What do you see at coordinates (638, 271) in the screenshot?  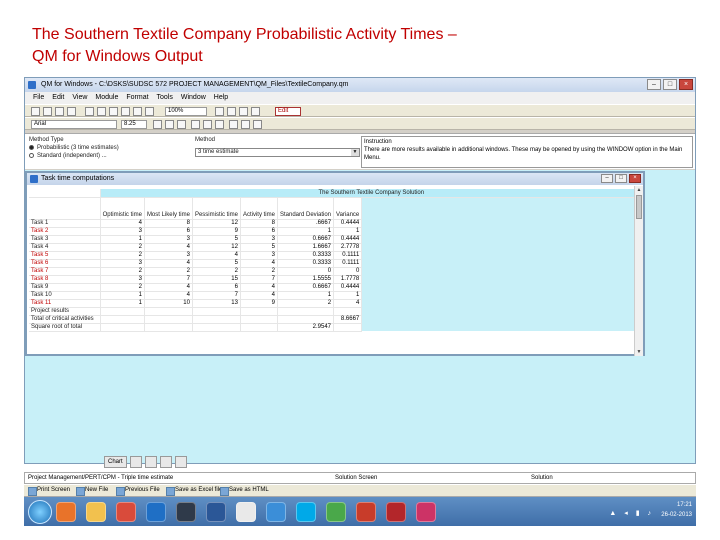 I see `vertical-scrollbar: ▲ ▼` at bounding box center [638, 271].